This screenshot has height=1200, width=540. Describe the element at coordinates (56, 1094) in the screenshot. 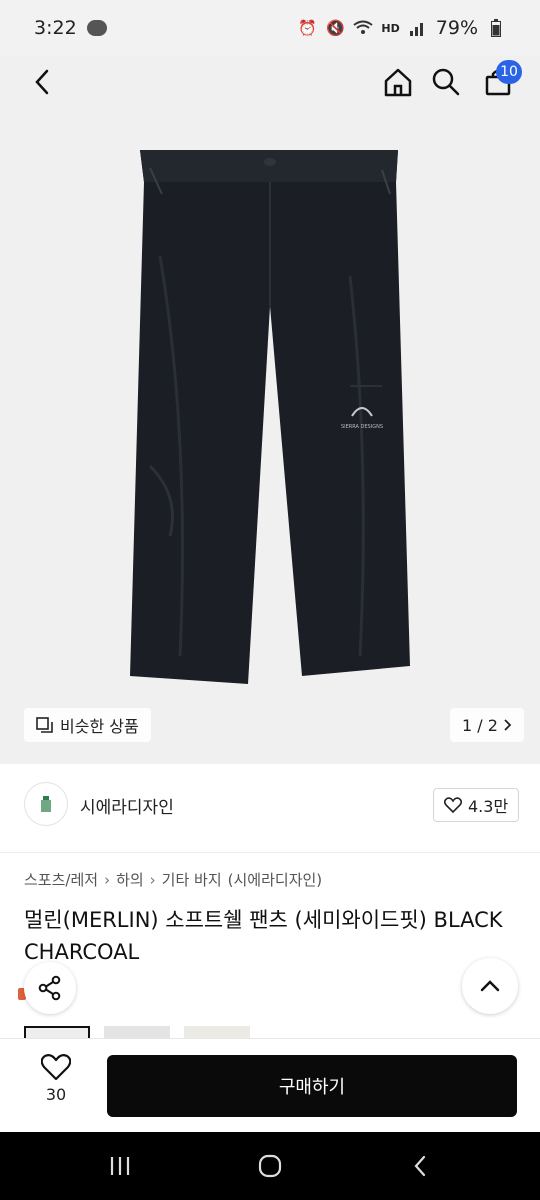

I see `like-count: 30` at that location.